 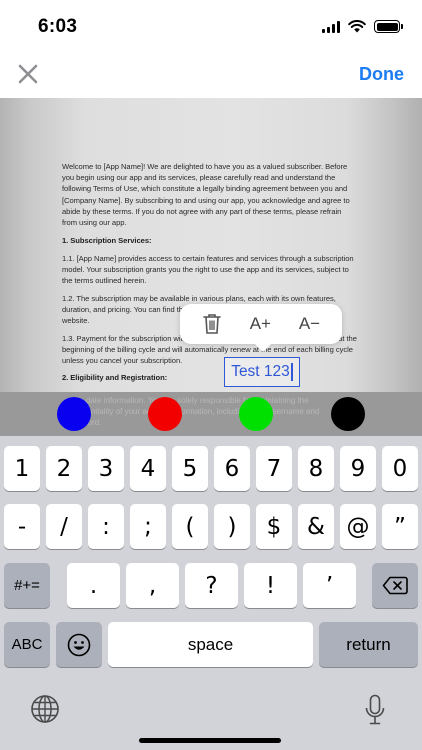 I want to click on emoji-icon, so click(x=79, y=644).